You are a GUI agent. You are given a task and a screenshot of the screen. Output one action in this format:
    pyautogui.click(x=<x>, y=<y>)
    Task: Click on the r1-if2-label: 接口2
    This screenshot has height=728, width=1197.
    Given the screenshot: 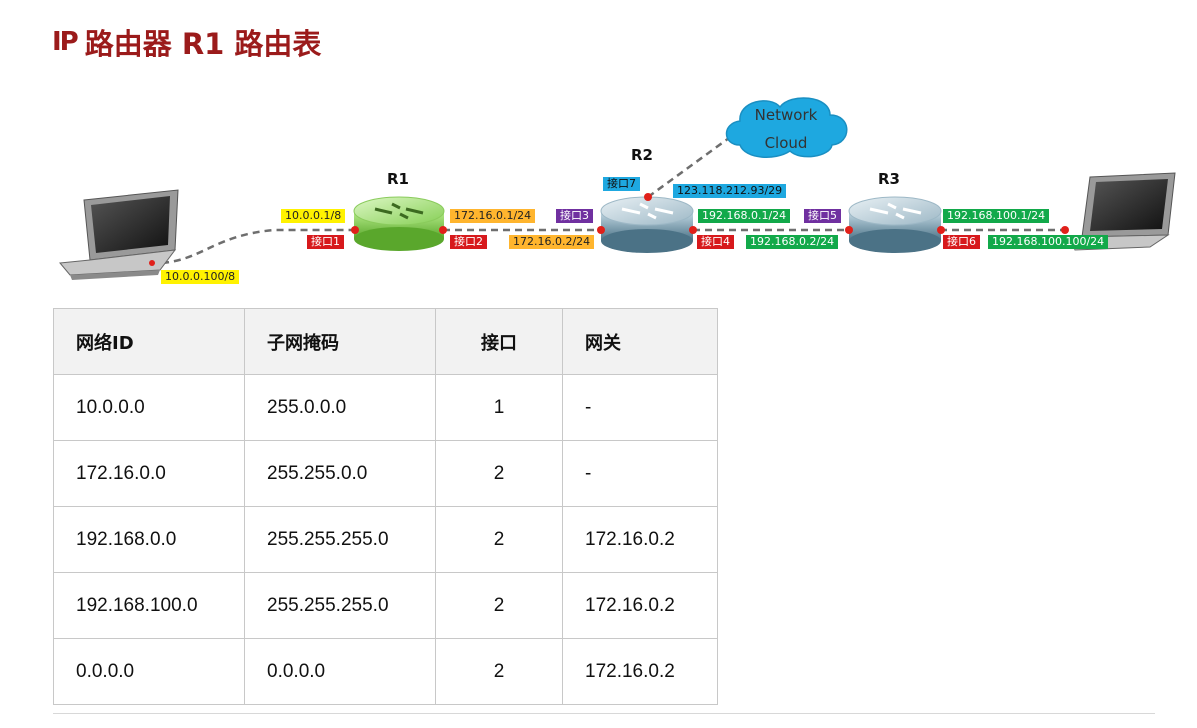 What is the action you would take?
    pyautogui.click(x=468, y=242)
    